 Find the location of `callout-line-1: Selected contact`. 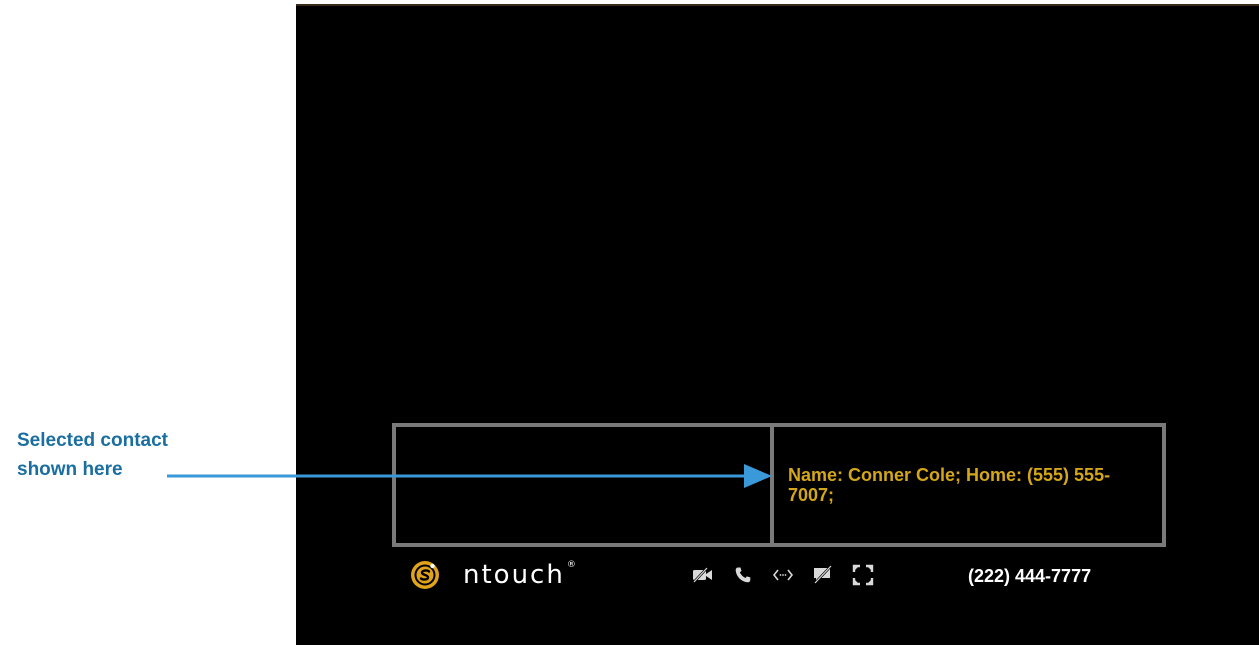

callout-line-1: Selected contact is located at coordinates (92, 440).